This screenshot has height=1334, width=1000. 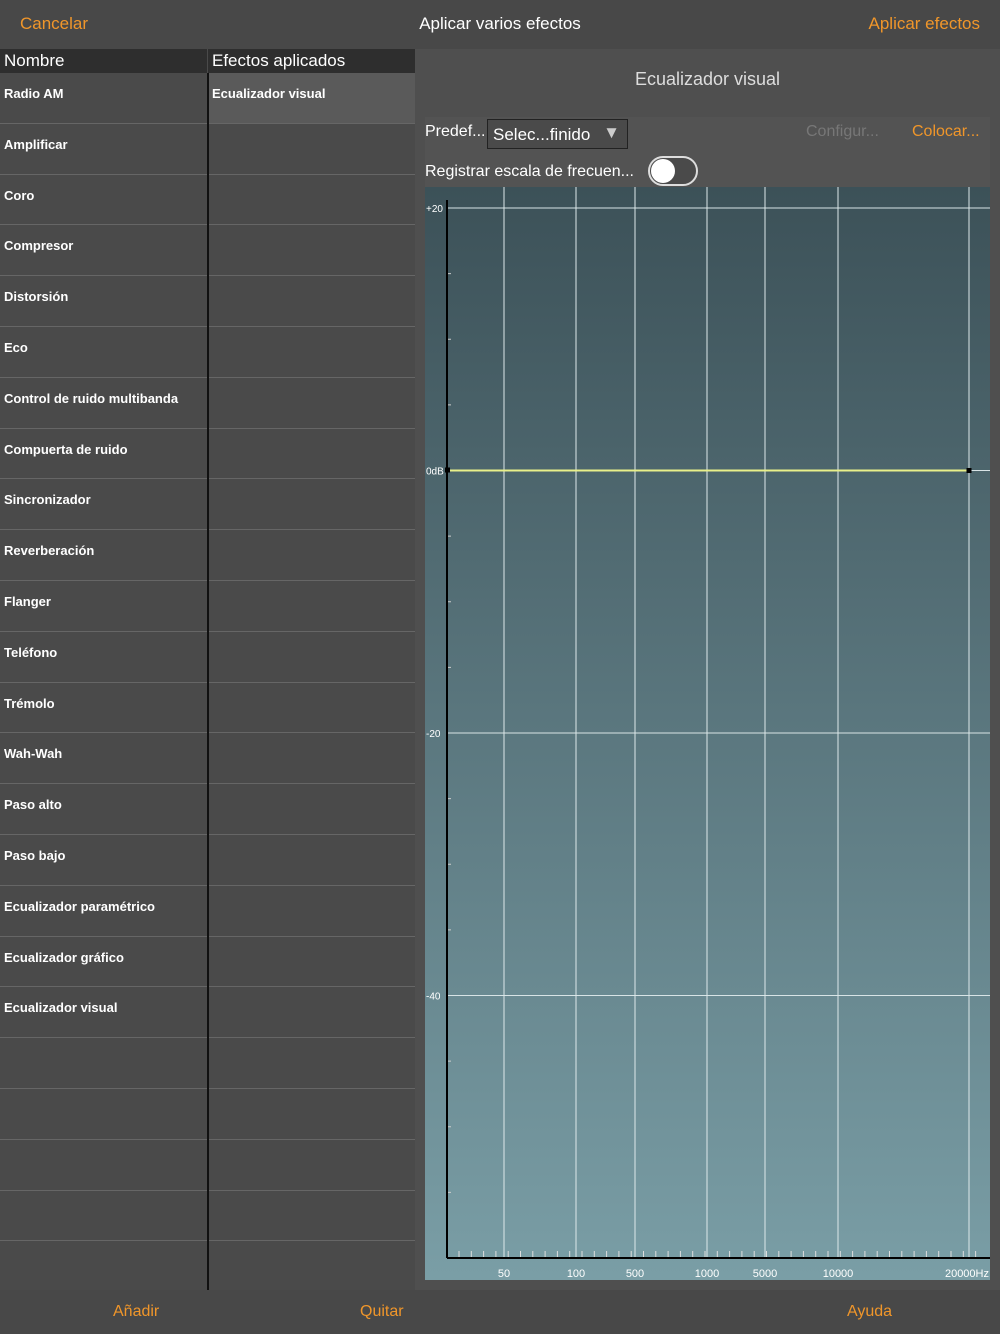 I want to click on effect-item: Paso alto, so click(x=103, y=809).